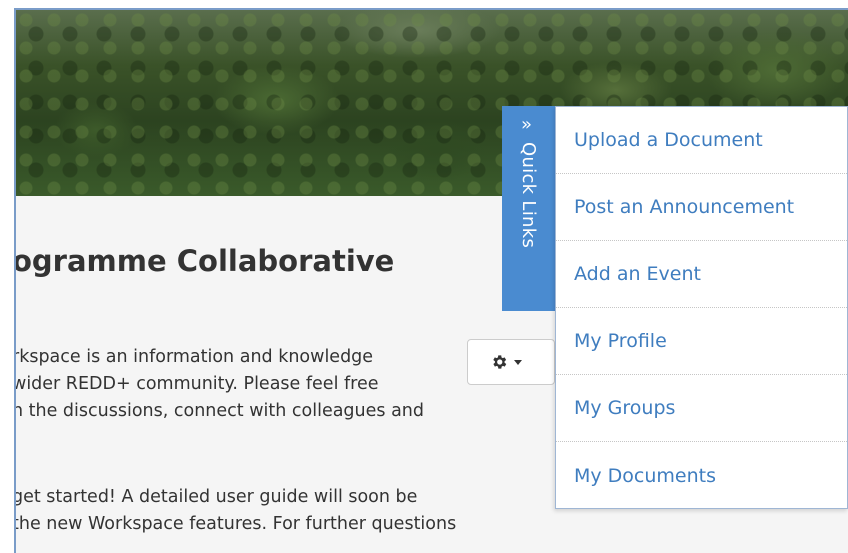  I want to click on quick-links-tab-label: Quick Links, so click(528, 195).